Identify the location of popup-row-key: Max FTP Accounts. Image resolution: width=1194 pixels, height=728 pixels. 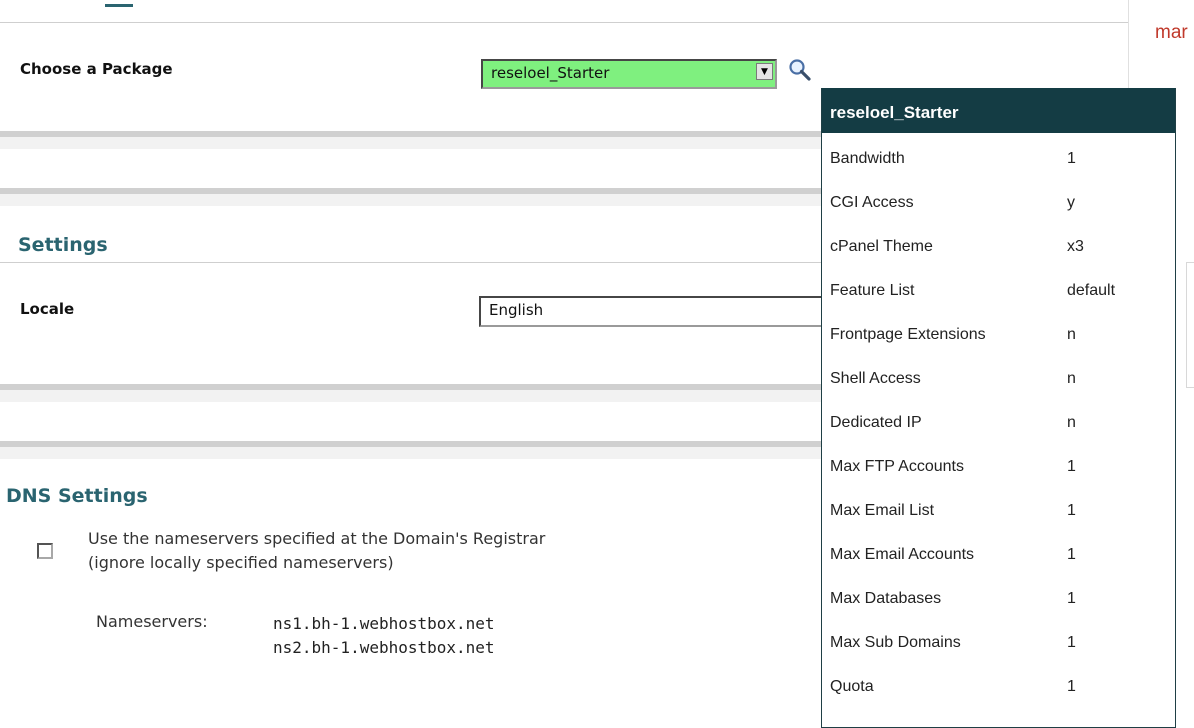
(897, 466).